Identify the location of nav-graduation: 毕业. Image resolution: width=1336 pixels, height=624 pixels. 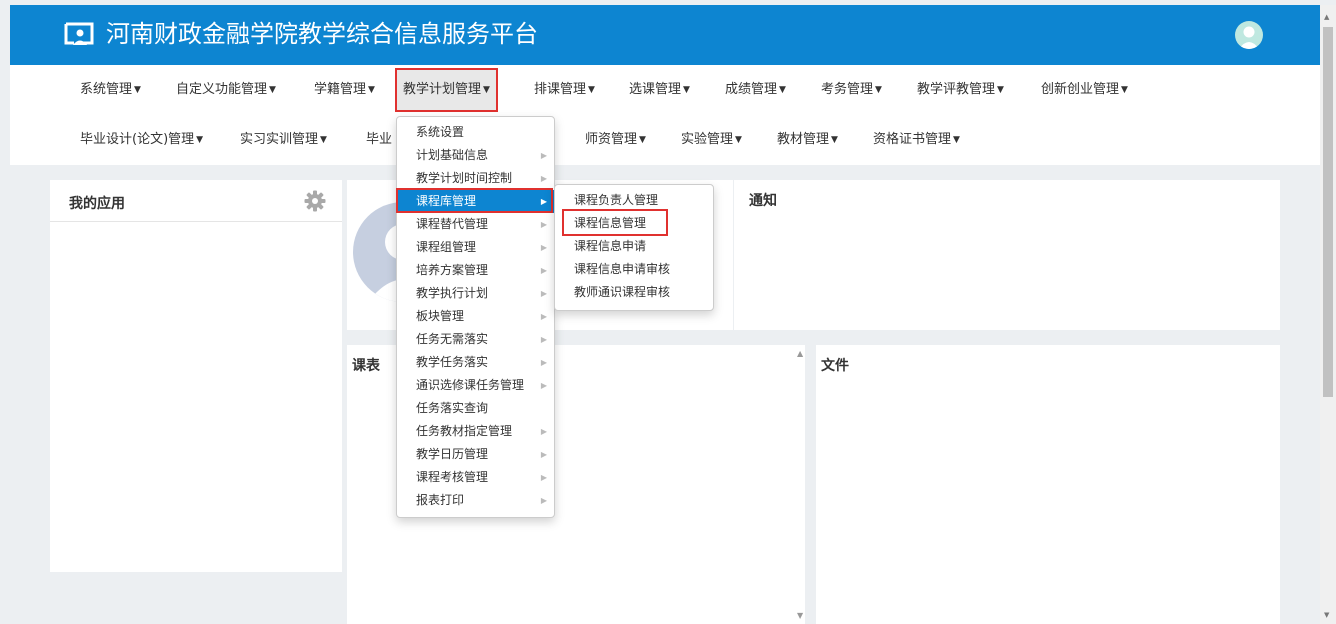
(379, 140).